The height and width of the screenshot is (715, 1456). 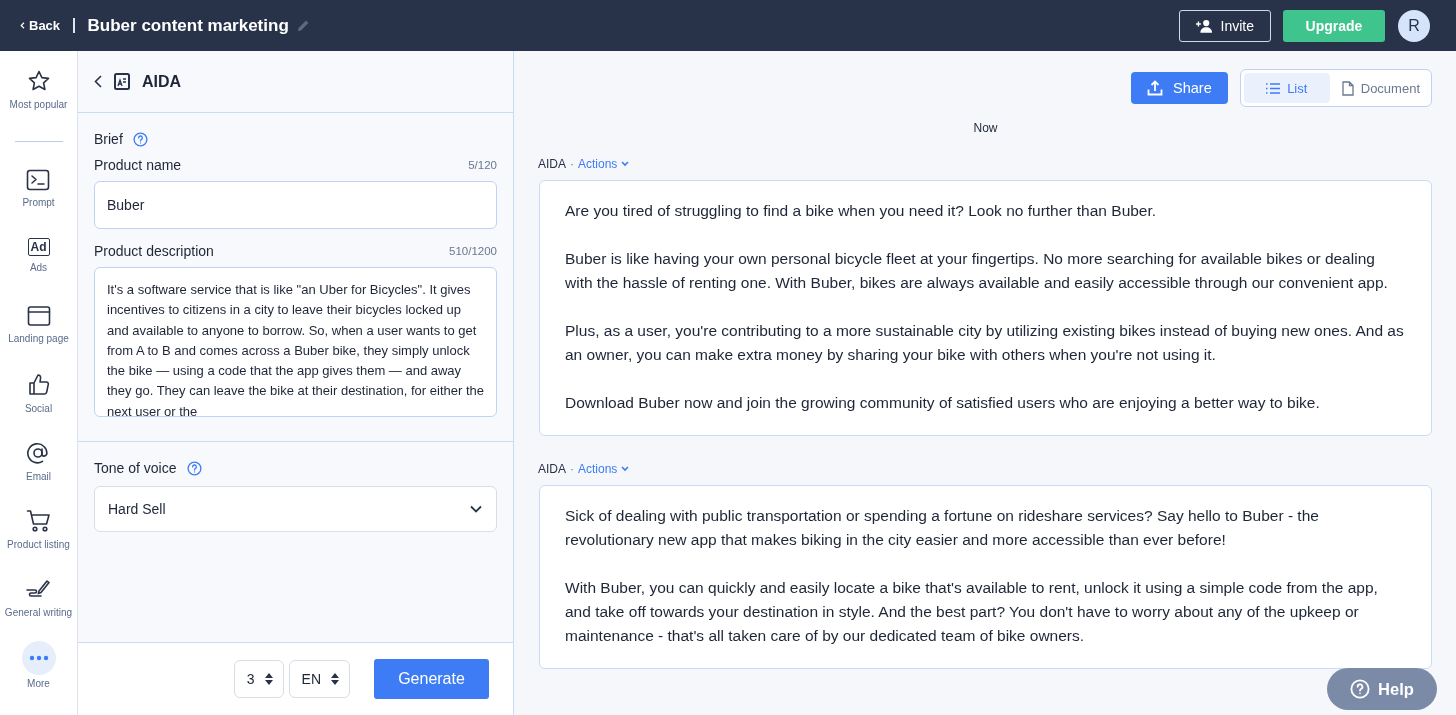 I want to click on terminal-icon, so click(x=38, y=180).